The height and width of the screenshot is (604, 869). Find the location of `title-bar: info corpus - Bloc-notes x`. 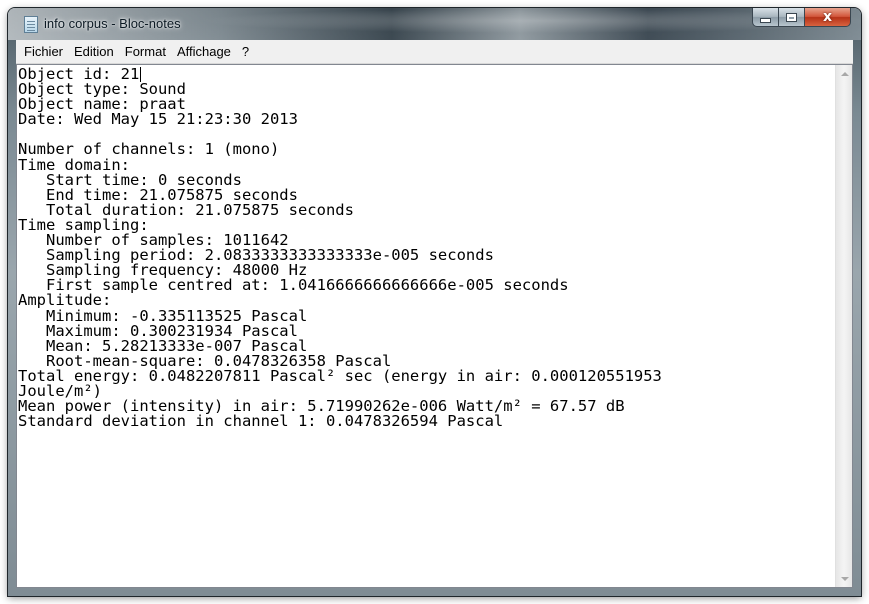

title-bar: info corpus - Bloc-notes x is located at coordinates (434, 24).